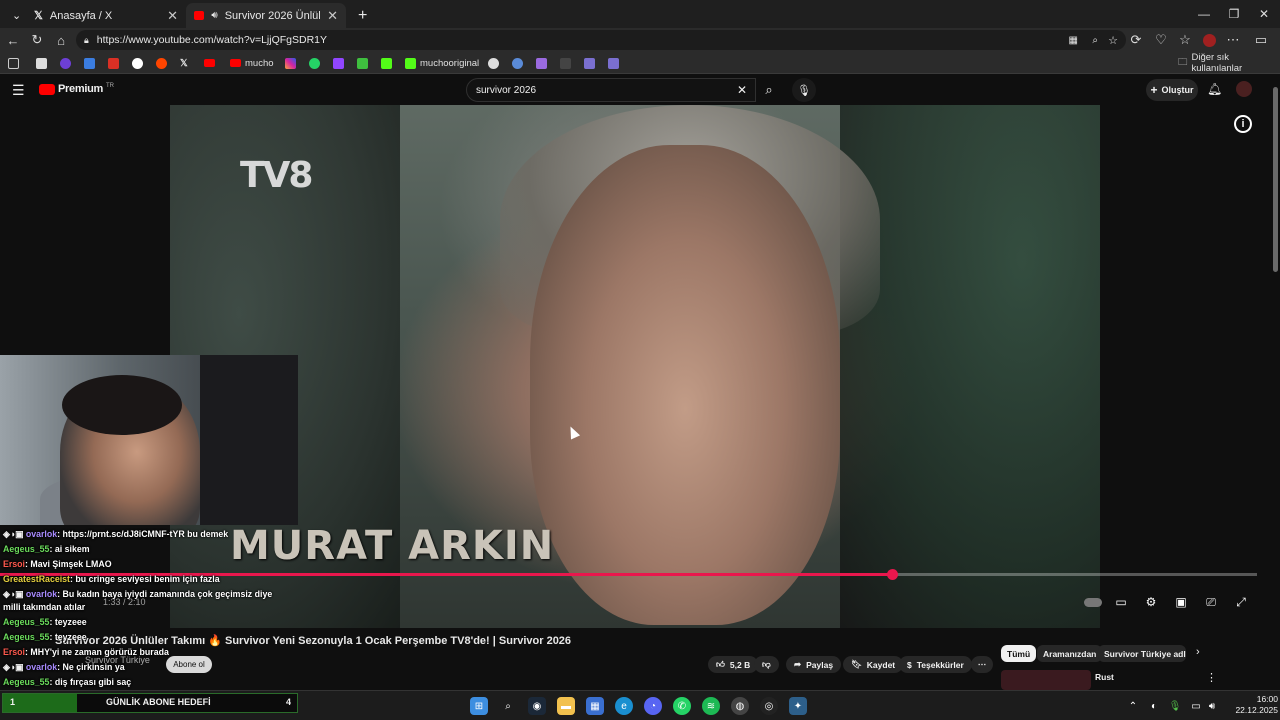 The image size is (1280, 720). Describe the element at coordinates (1113, 40) in the screenshot. I see `bookmark-star-icon: ☆` at that location.